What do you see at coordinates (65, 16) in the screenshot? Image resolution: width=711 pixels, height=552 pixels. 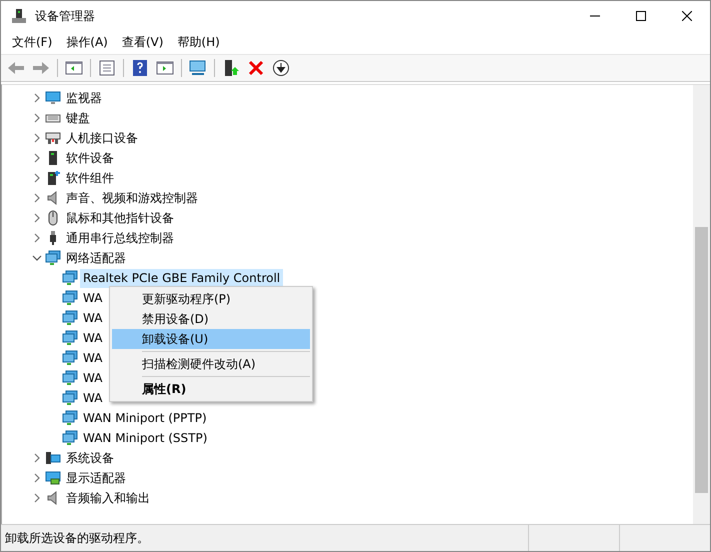 I see `window-title: 设备管理器` at bounding box center [65, 16].